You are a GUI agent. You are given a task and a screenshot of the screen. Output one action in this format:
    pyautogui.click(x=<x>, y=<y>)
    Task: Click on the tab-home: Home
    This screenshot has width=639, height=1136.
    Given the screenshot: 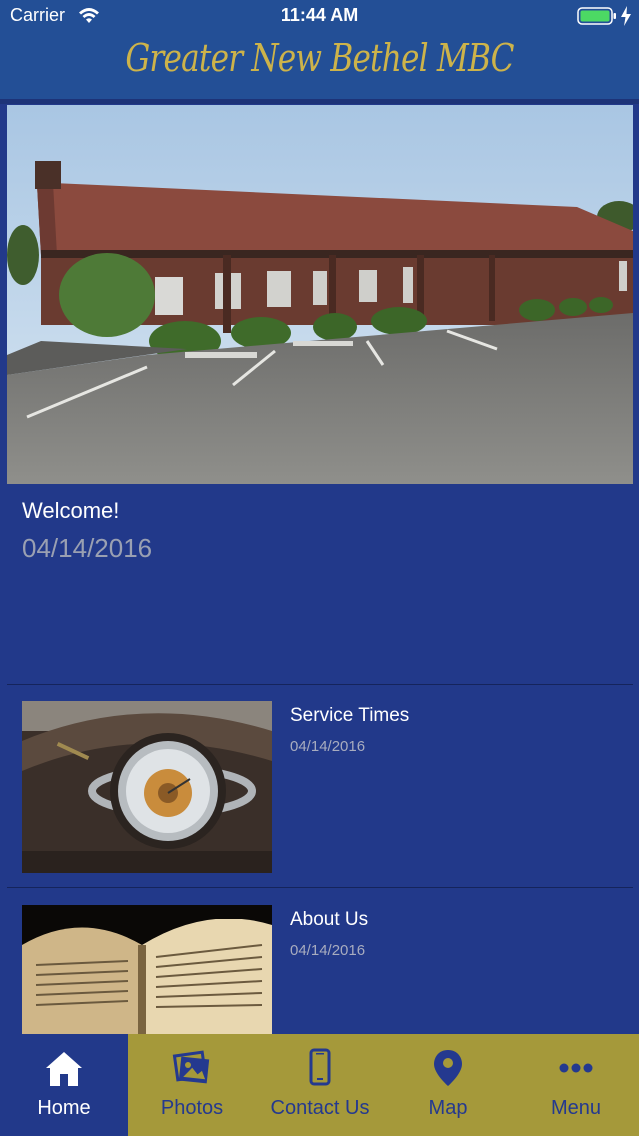 What is the action you would take?
    pyautogui.click(x=64, y=1085)
    